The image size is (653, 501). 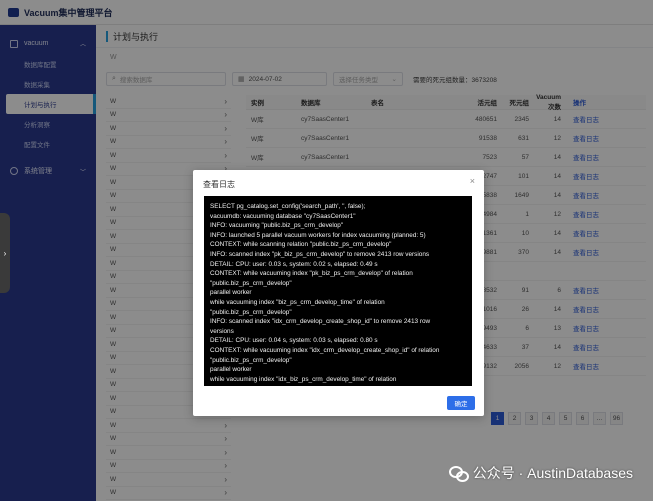 What do you see at coordinates (461, 403) in the screenshot?
I see `confirm-button: 确定` at bounding box center [461, 403].